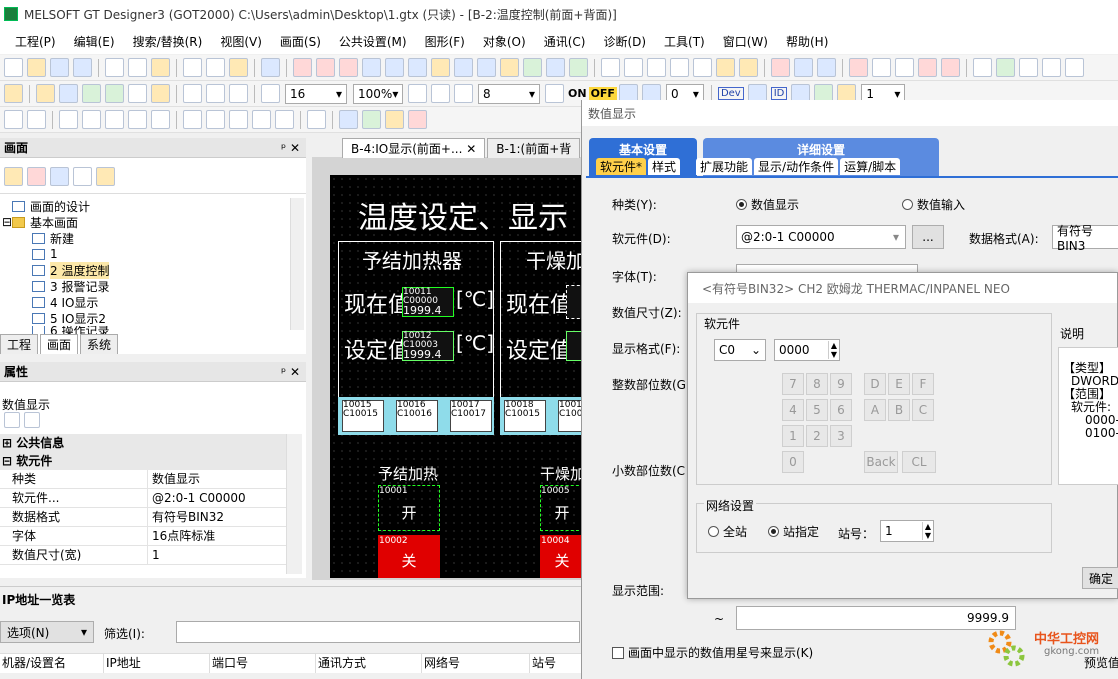  What do you see at coordinates (192, 93) in the screenshot?
I see `rect-icon` at bounding box center [192, 93].